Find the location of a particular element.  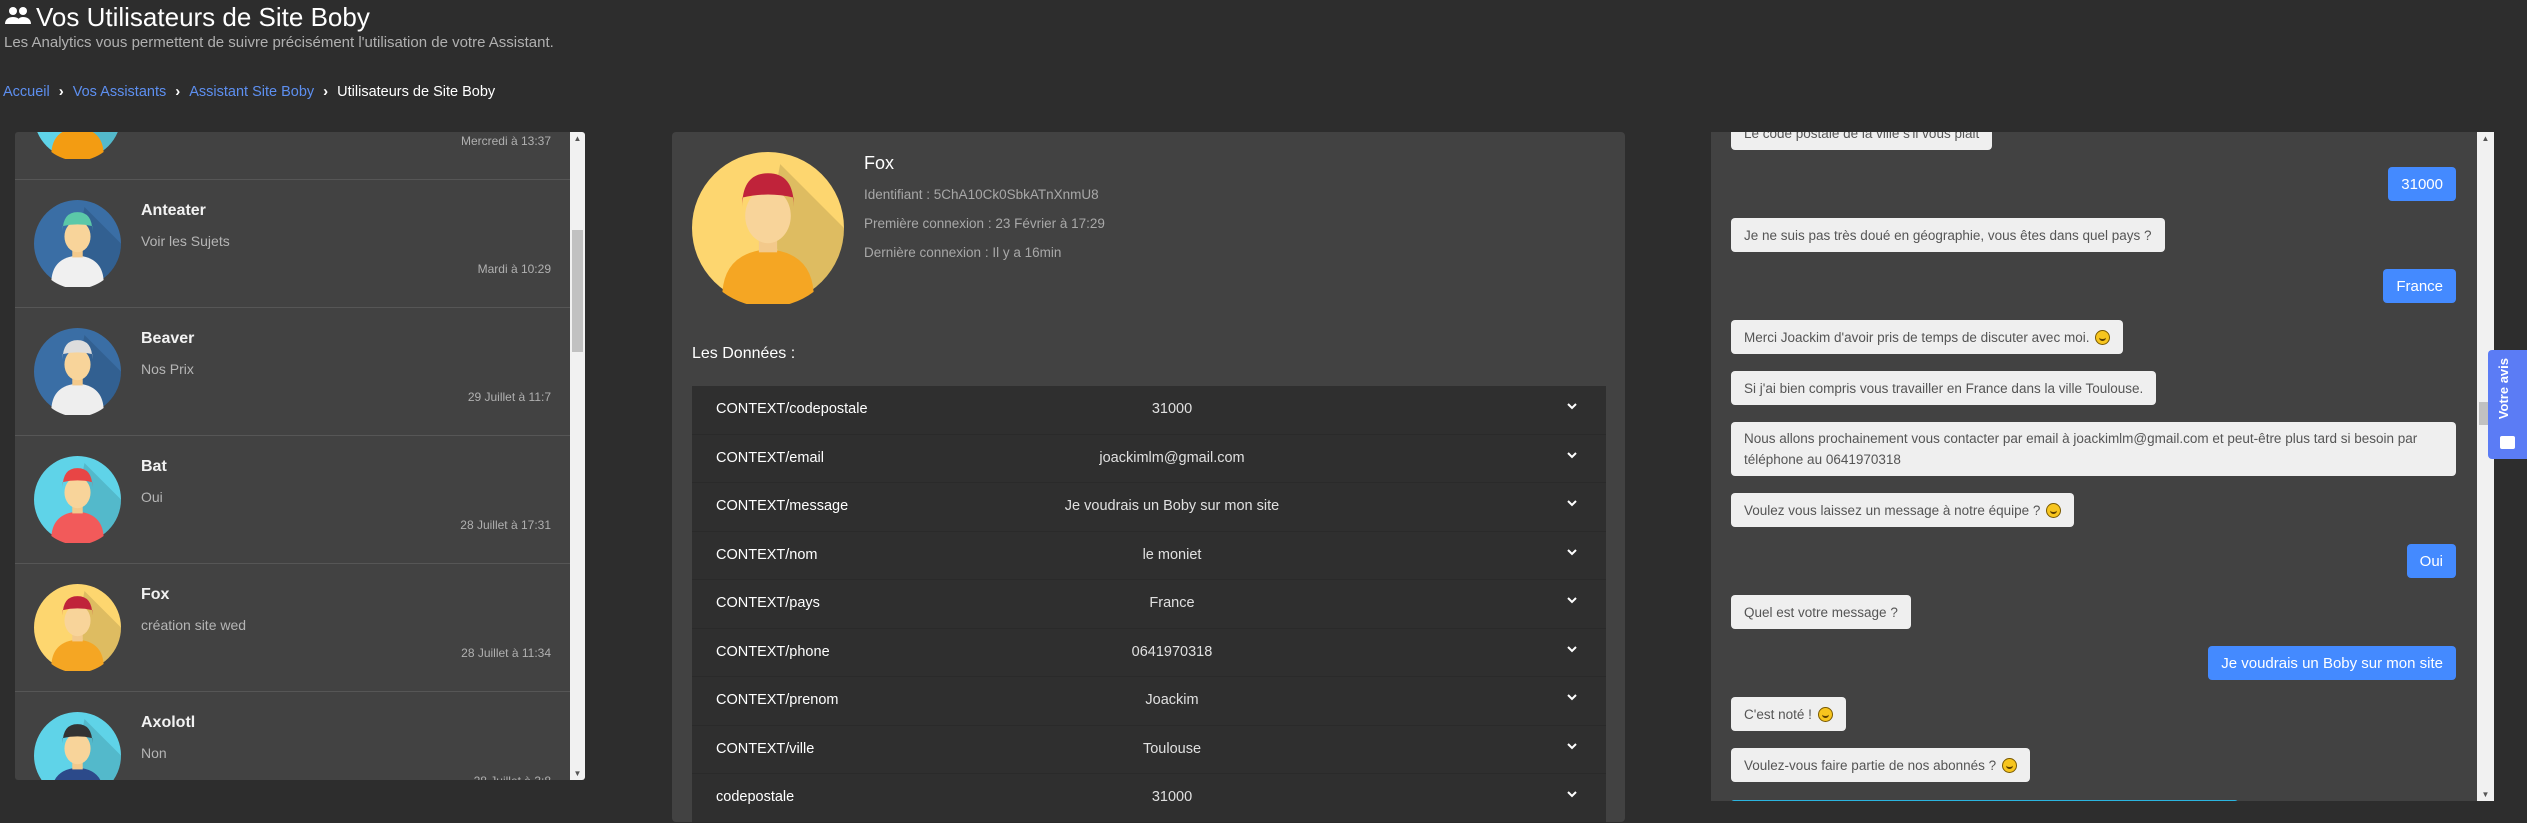

data-key: CONTEXT/email is located at coordinates (770, 457).